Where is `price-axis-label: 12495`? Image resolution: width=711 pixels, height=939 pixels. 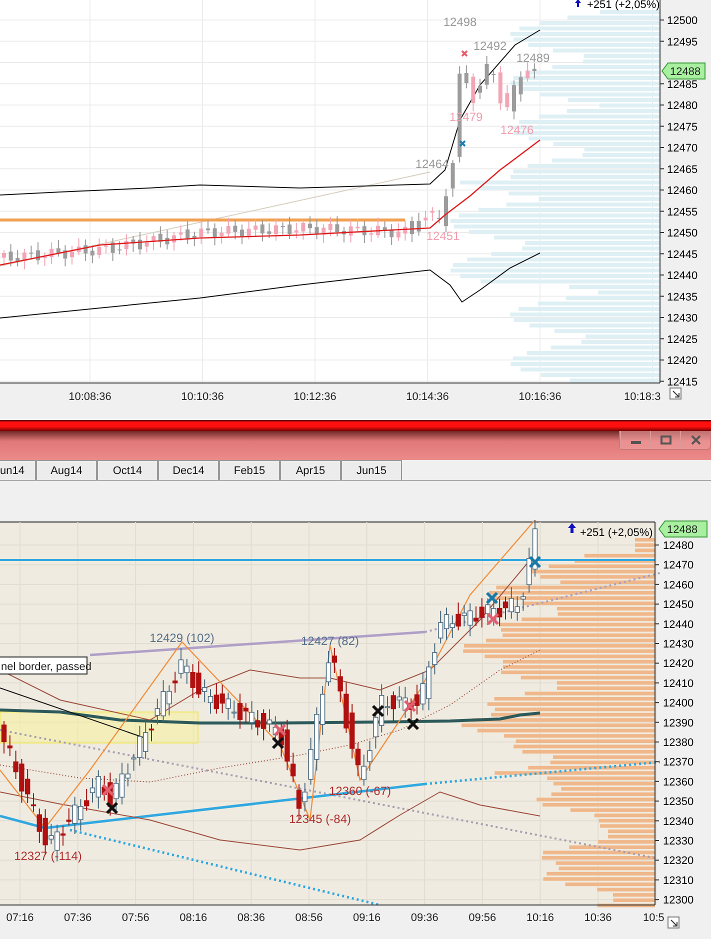 price-axis-label: 12495 is located at coordinates (682, 42).